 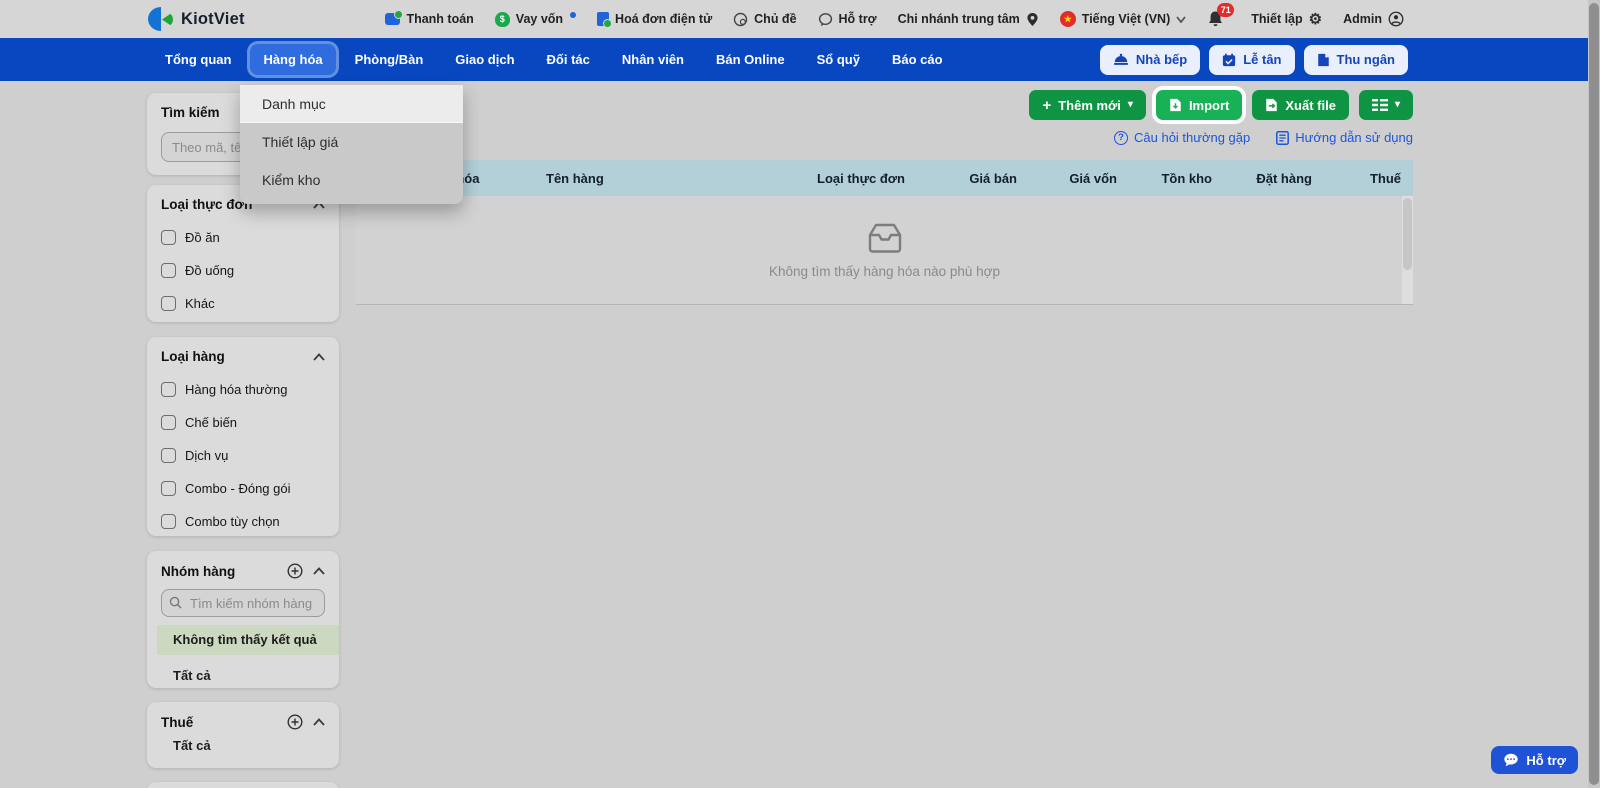 I want to click on tab-hang-hoa: Hàng hóa, so click(x=293, y=59).